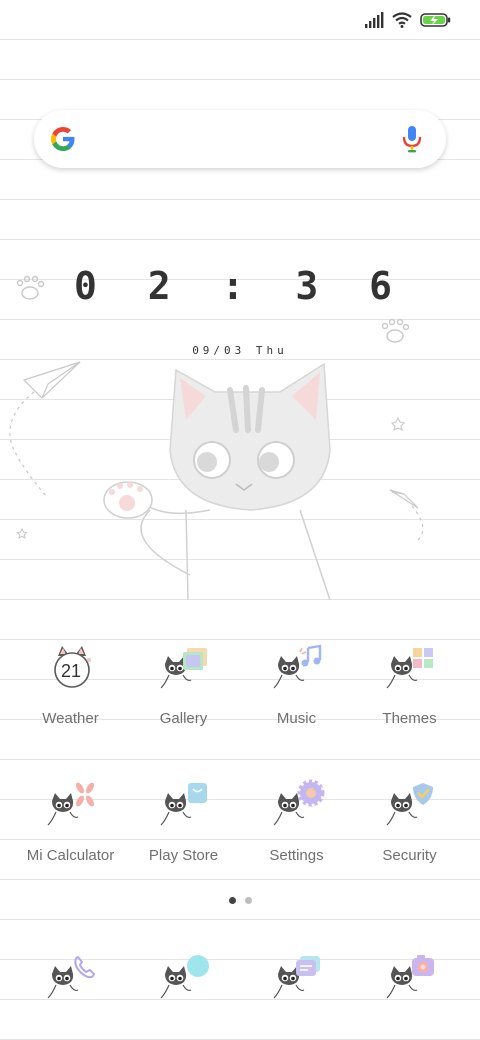 The height and width of the screenshot is (1040, 480). What do you see at coordinates (183, 829) in the screenshot?
I see `app-play-store: Play Store` at bounding box center [183, 829].